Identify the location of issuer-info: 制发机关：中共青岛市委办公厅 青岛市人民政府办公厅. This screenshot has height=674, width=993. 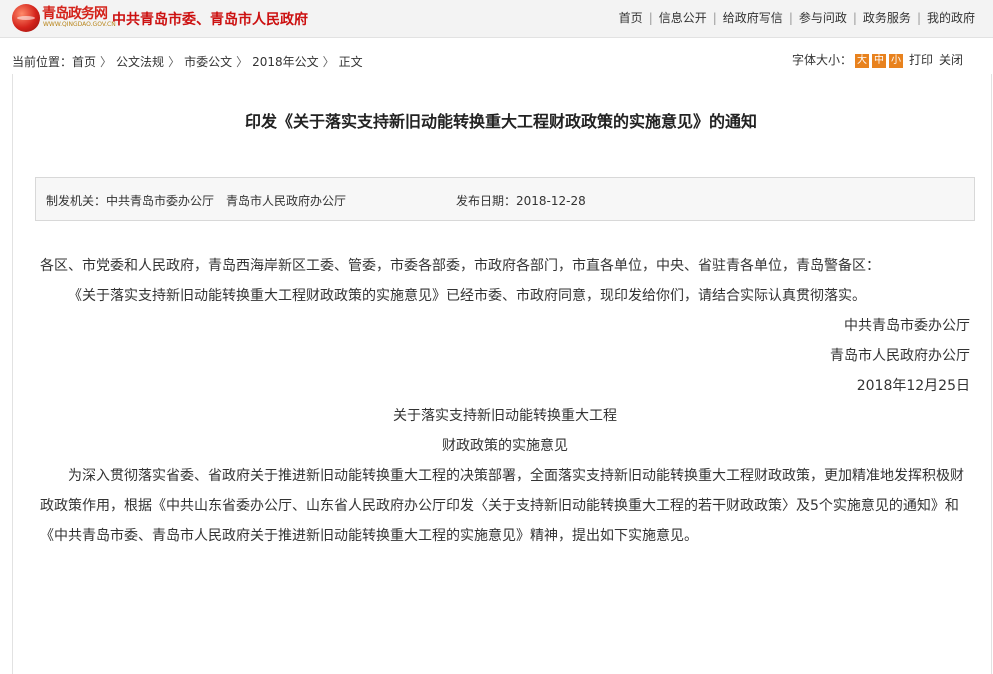
(196, 200).